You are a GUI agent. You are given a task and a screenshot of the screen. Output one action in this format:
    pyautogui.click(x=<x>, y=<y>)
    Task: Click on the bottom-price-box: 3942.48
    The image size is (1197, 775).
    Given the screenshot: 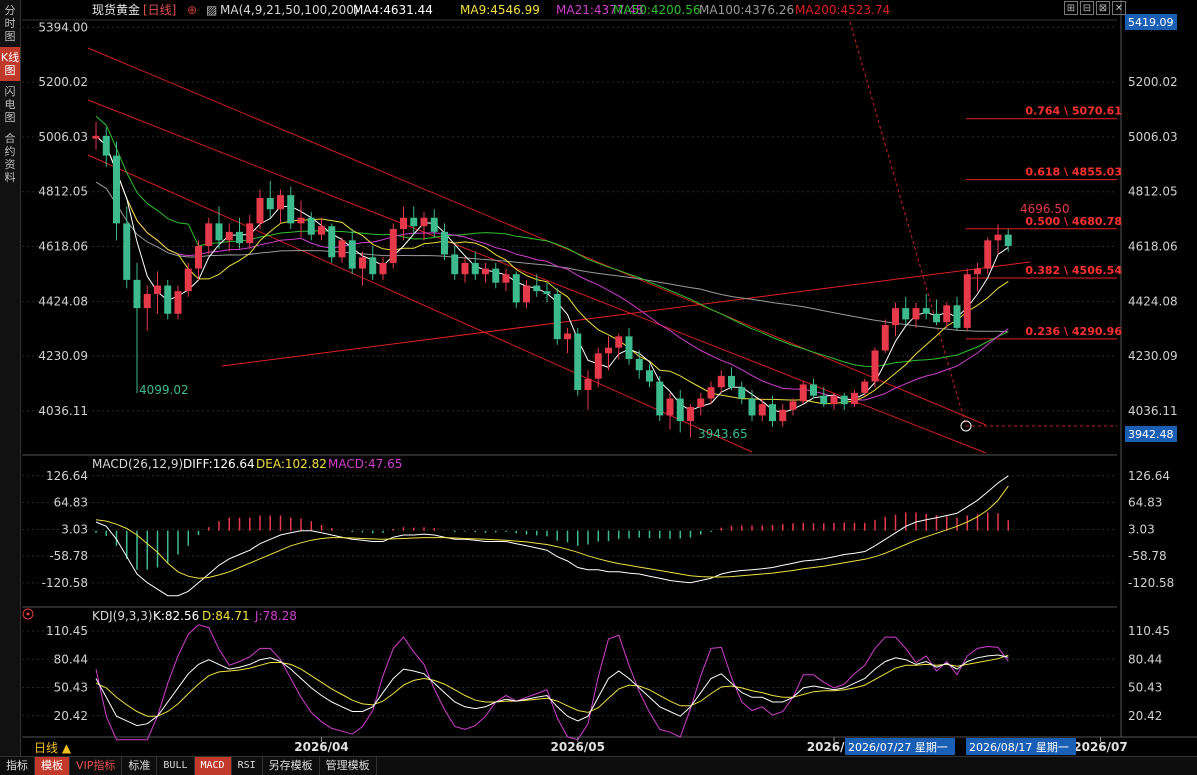 What is the action you would take?
    pyautogui.click(x=1151, y=434)
    